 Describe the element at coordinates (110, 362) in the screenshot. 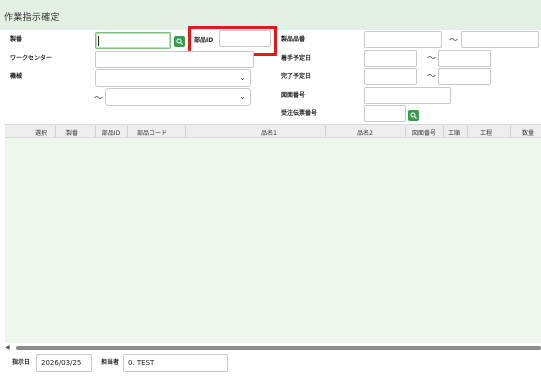

I see `tanto-label: 担当者` at that location.